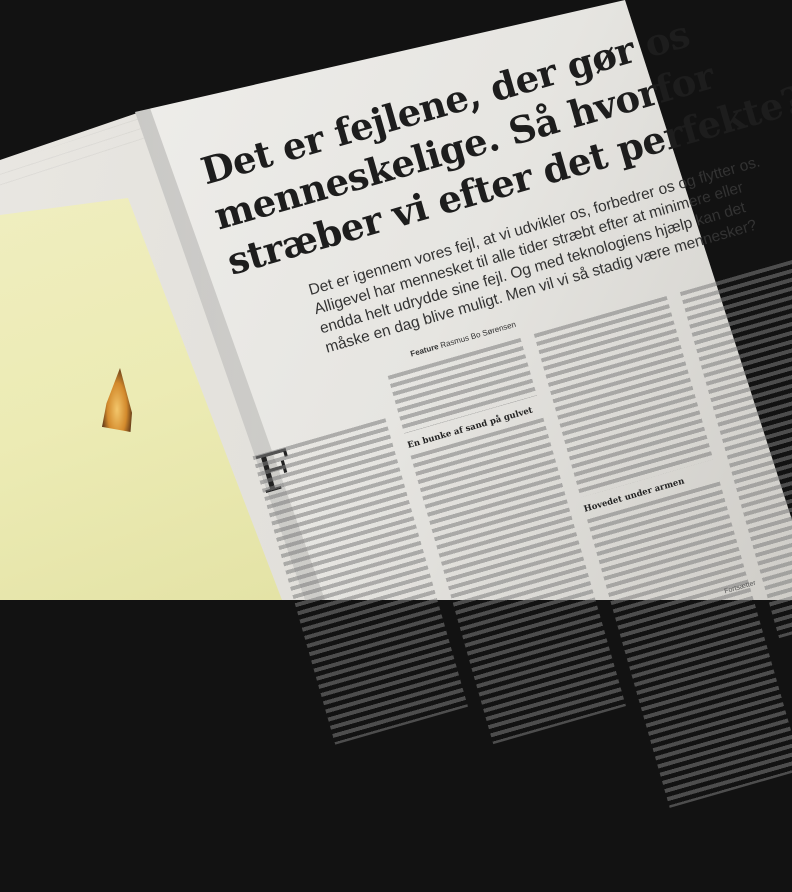 This screenshot has width=792, height=892. Describe the element at coordinates (623, 396) in the screenshot. I see `body-text` at that location.